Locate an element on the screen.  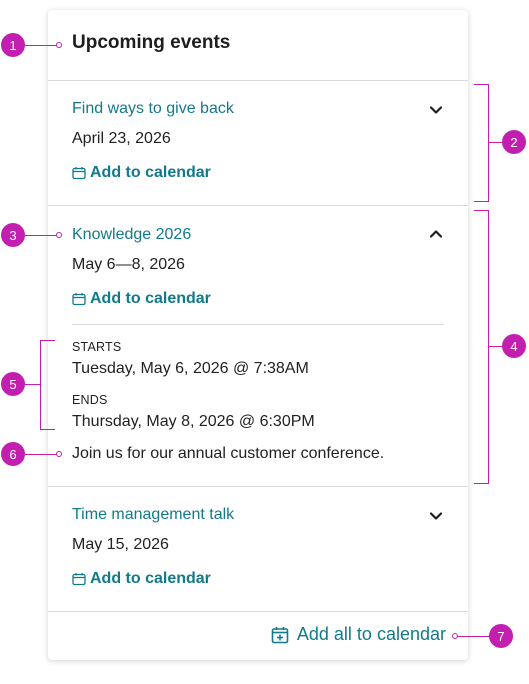
details-divider is located at coordinates (258, 324).